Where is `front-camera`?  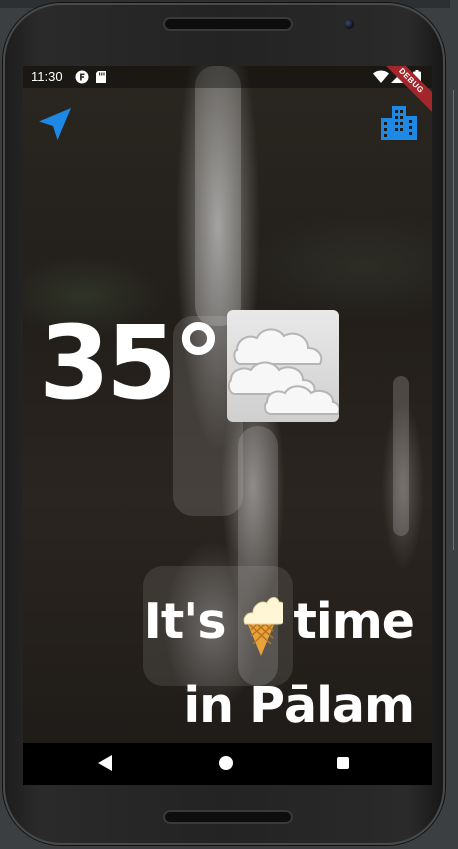 front-camera is located at coordinates (349, 24).